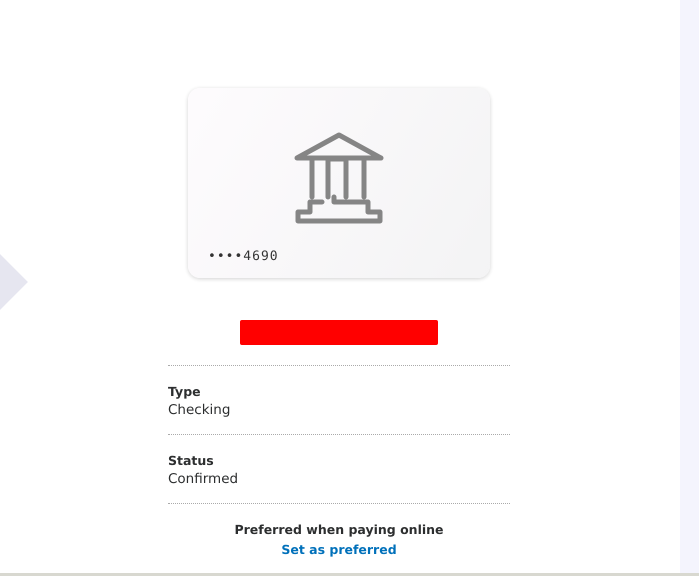 The image size is (699, 579). Describe the element at coordinates (184, 392) in the screenshot. I see `detail-label: Type` at that location.